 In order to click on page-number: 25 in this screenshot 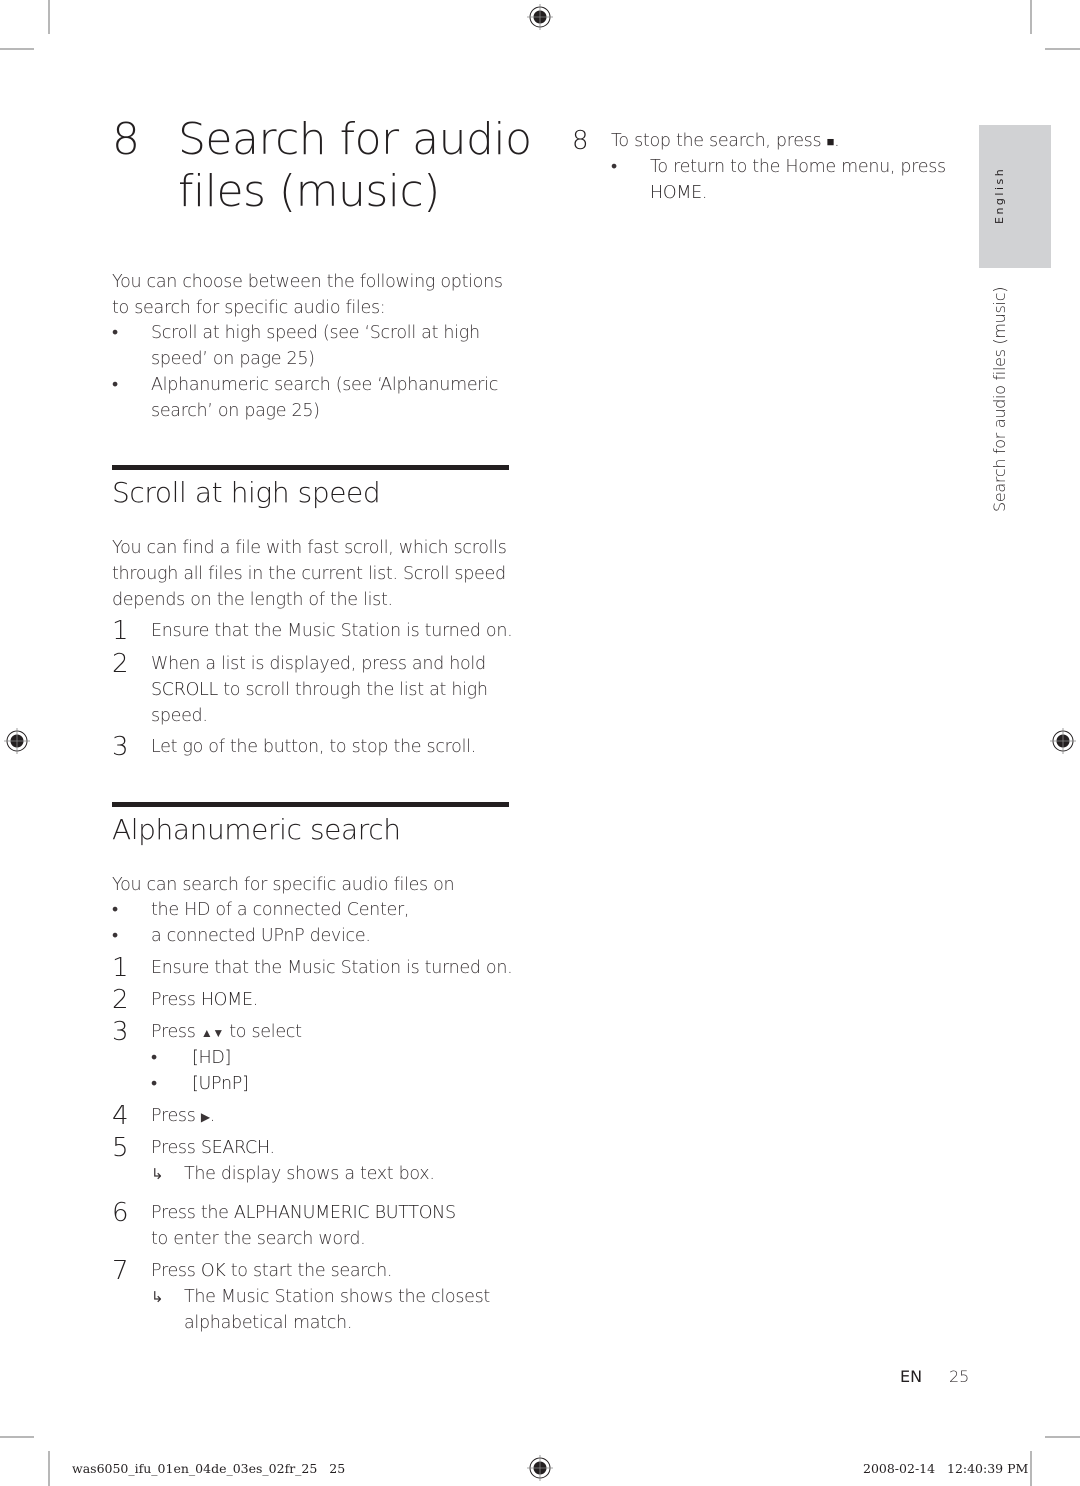, I will do `click(959, 1376)`.